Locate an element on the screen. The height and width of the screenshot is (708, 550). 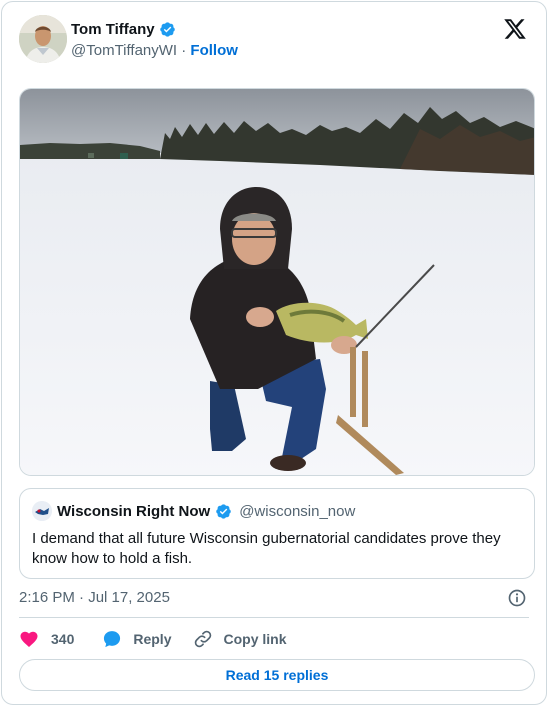
link-icon is located at coordinates (203, 639).